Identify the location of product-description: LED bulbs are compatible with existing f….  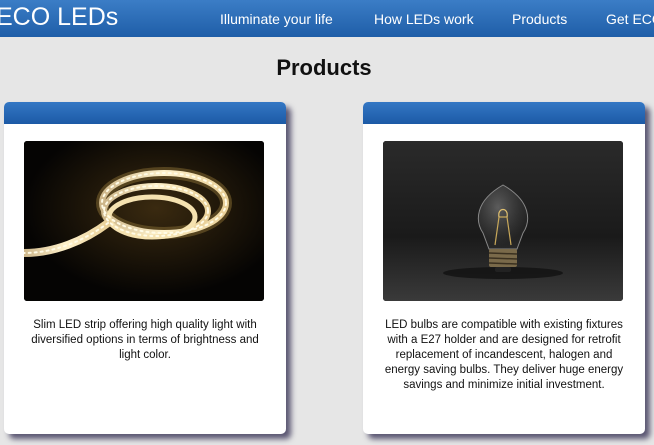
(504, 355).